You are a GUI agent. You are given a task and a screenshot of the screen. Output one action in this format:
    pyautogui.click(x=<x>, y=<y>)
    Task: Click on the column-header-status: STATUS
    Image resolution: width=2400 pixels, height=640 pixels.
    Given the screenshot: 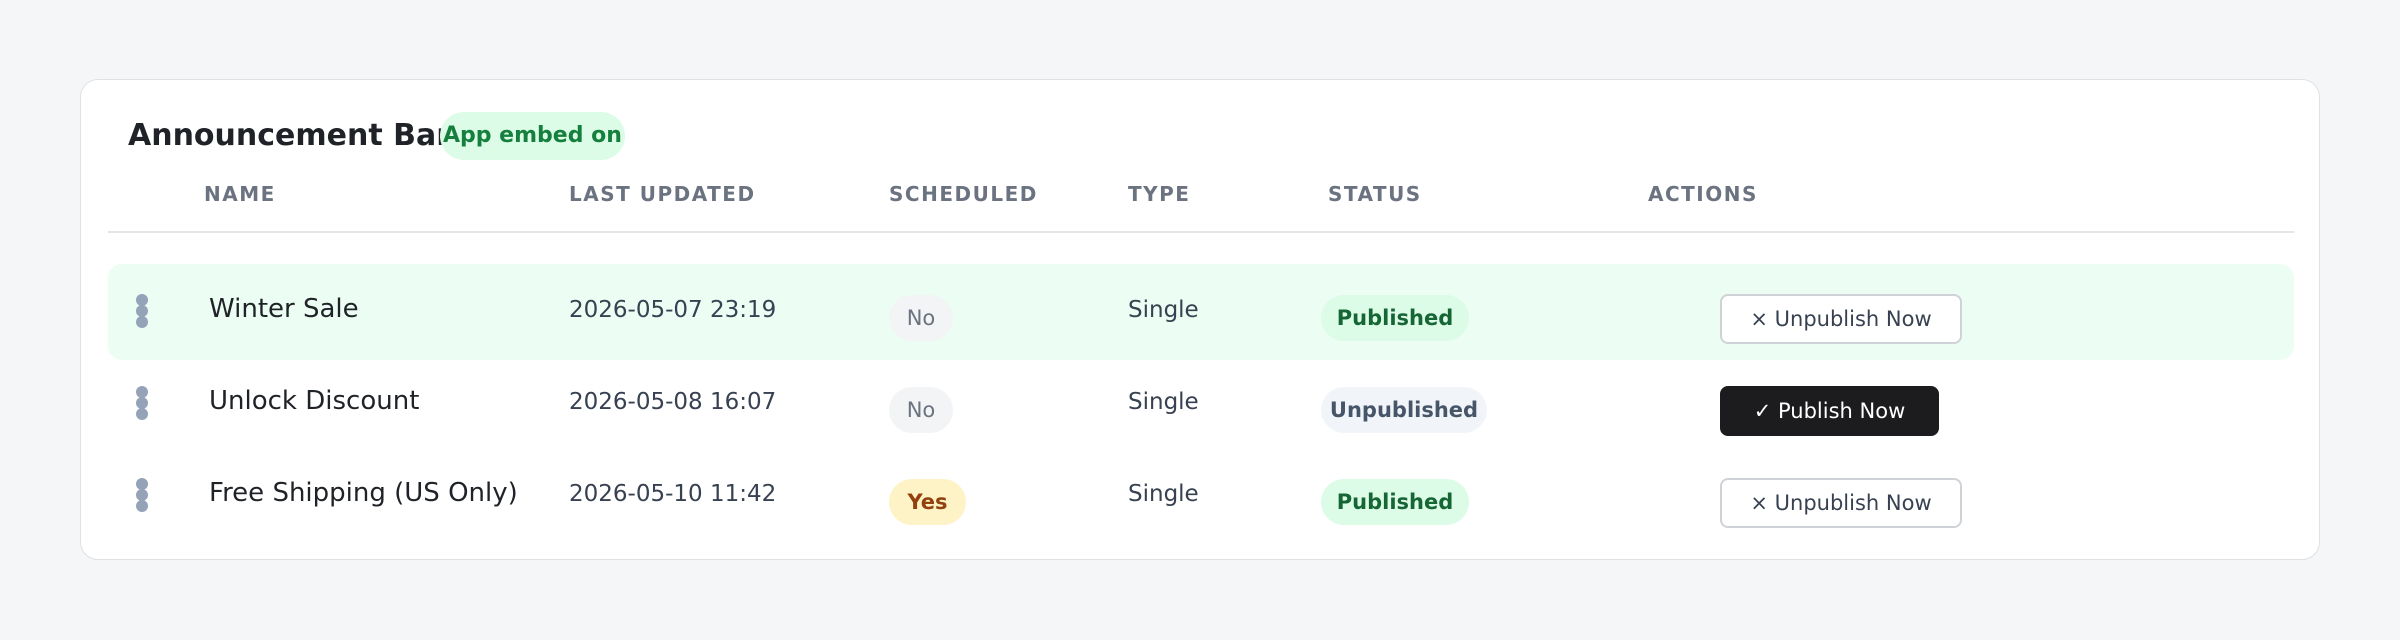 What is the action you would take?
    pyautogui.click(x=1375, y=194)
    